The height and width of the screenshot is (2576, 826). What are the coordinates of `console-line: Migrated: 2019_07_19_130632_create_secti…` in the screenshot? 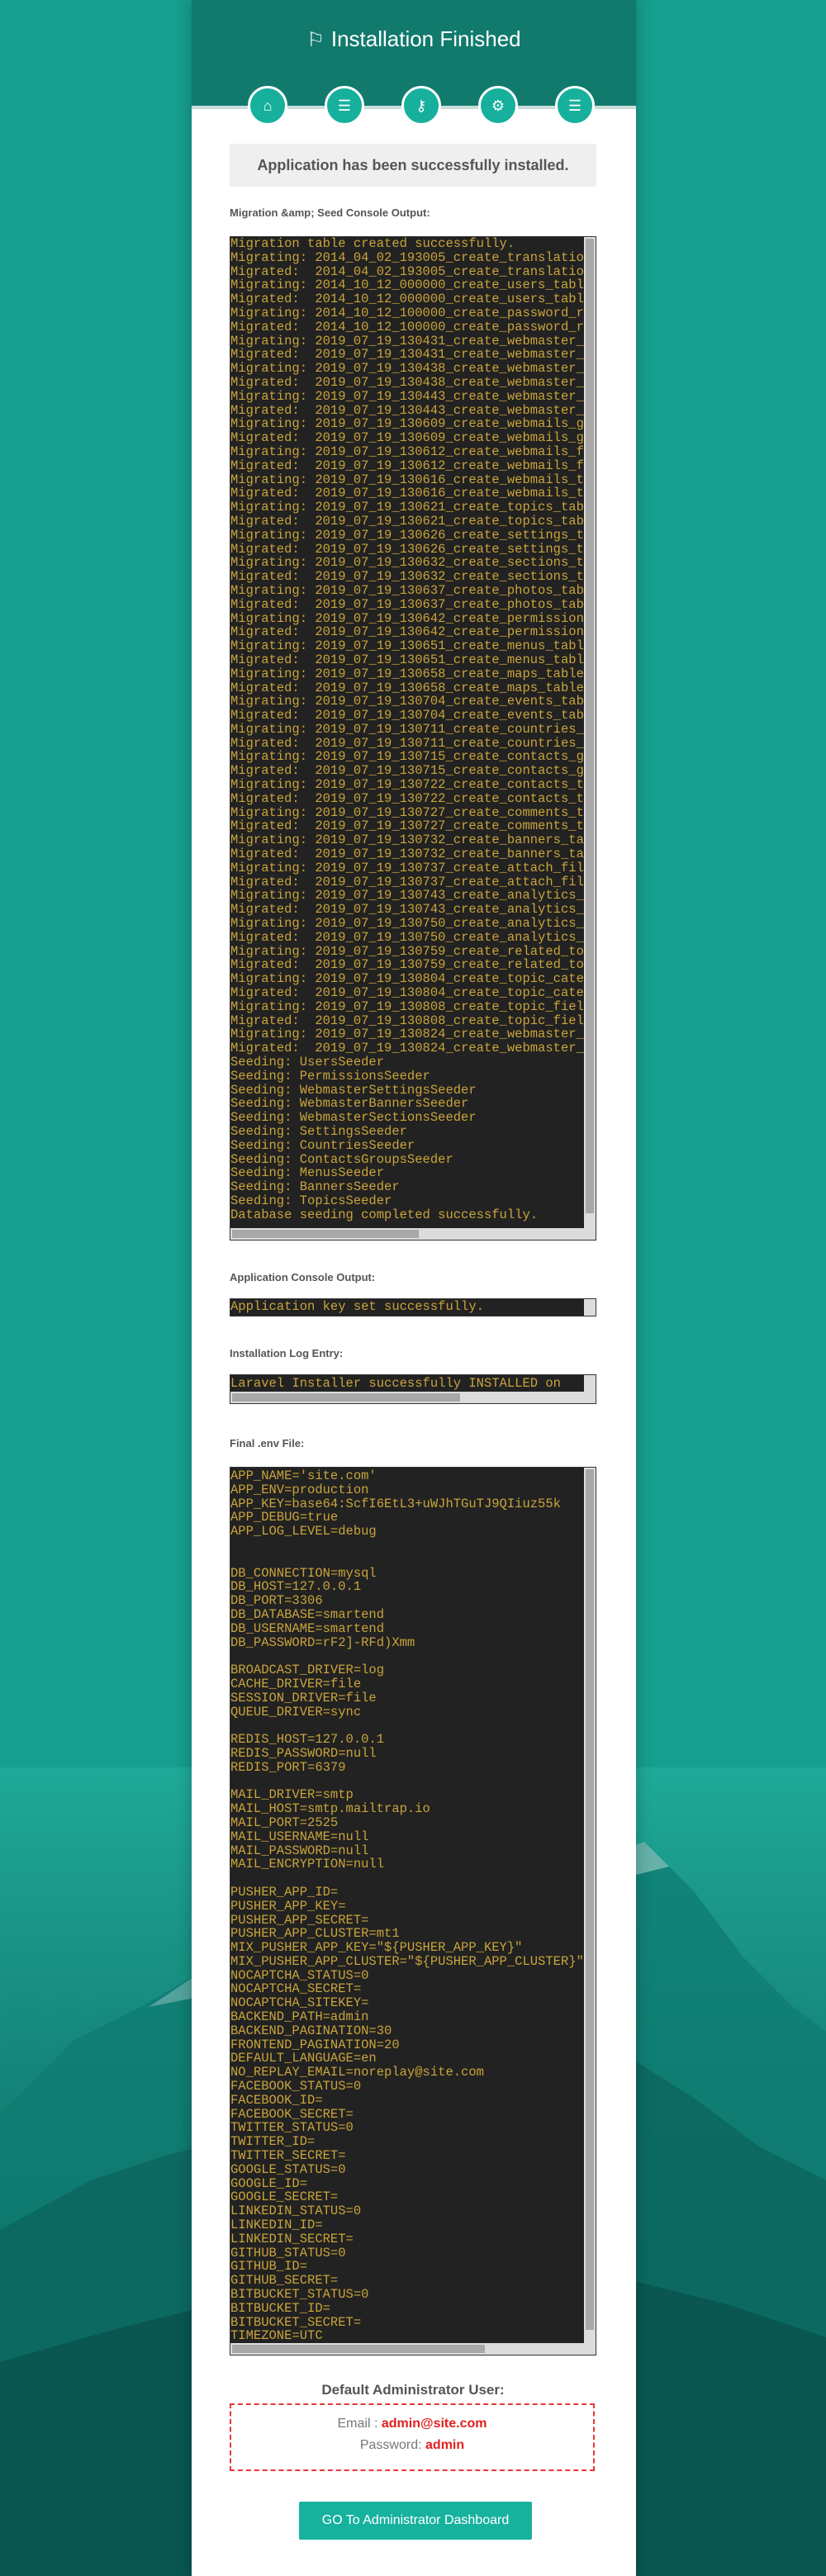 It's located at (407, 577).